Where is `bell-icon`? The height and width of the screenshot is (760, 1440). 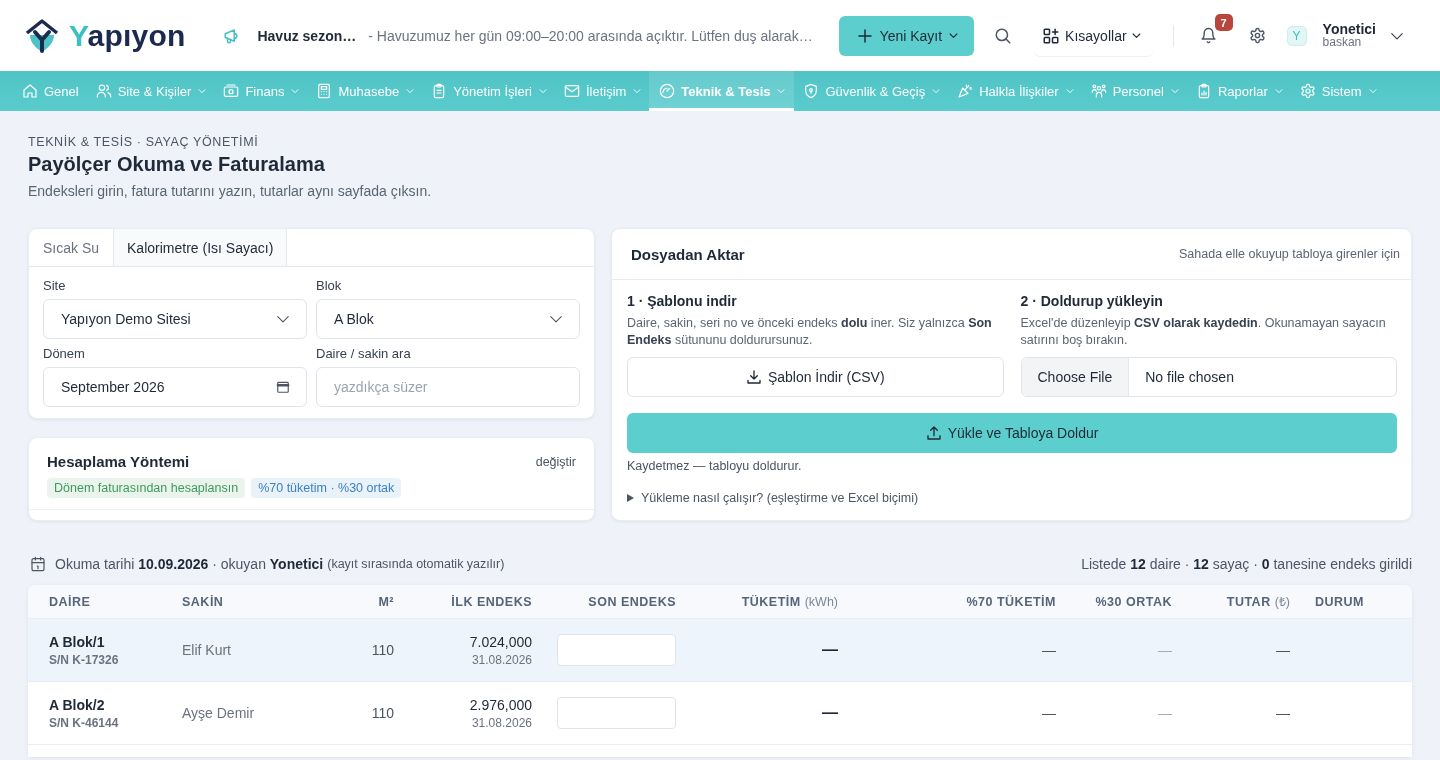 bell-icon is located at coordinates (1208, 35).